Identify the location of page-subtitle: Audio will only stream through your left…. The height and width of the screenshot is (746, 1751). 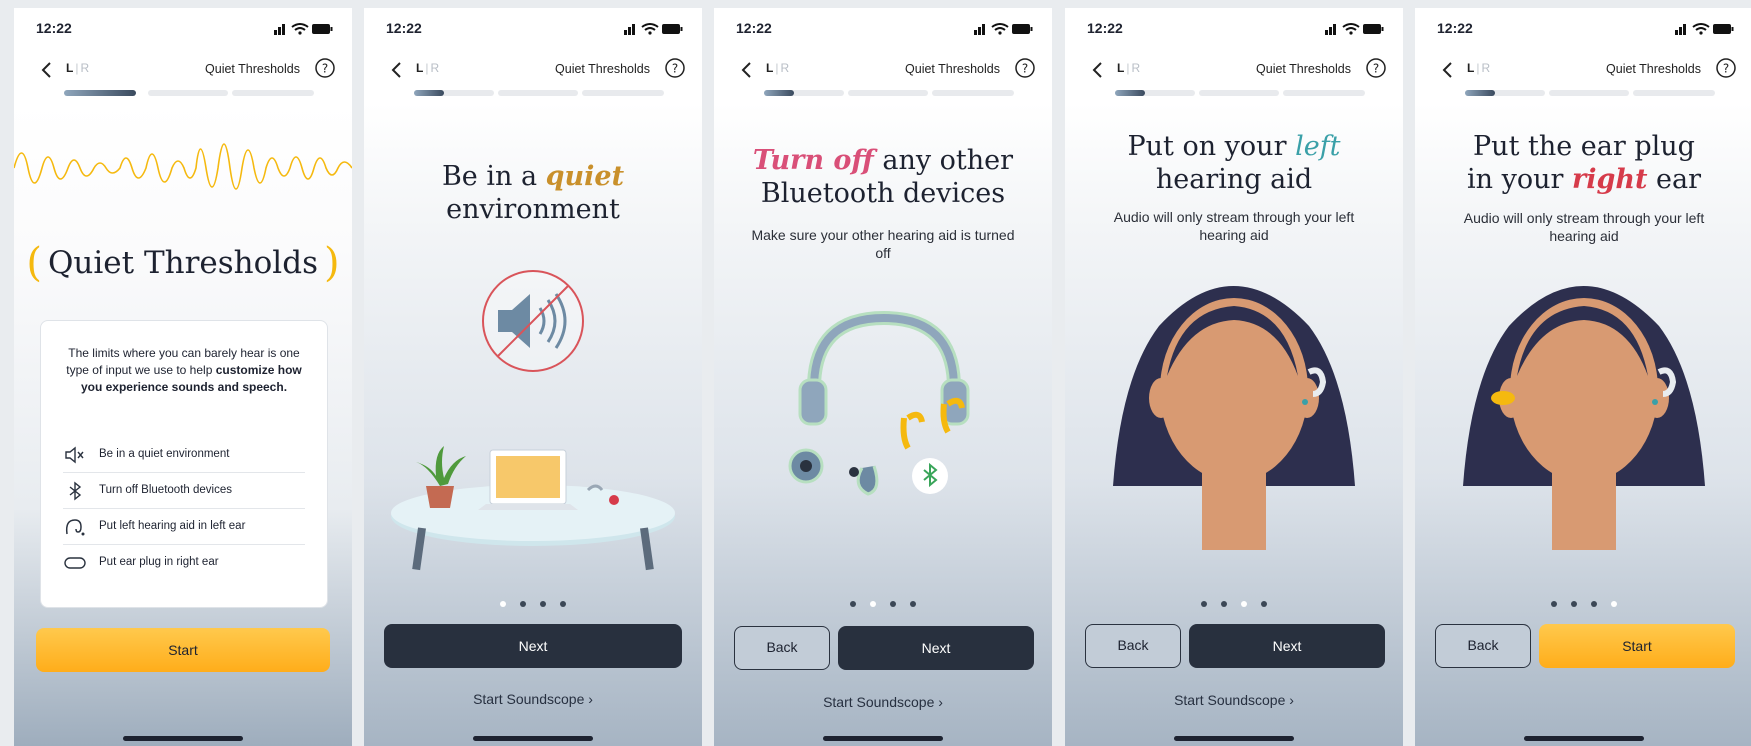
(1234, 226).